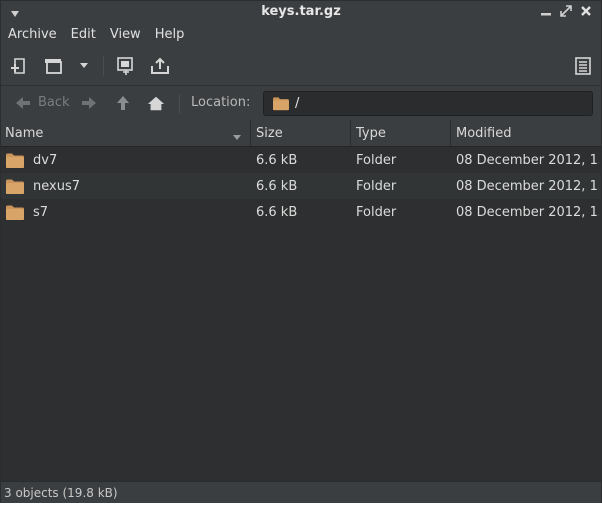 The width and height of the screenshot is (602, 506). Describe the element at coordinates (23, 102) in the screenshot. I see `arrow-left-icon` at that location.